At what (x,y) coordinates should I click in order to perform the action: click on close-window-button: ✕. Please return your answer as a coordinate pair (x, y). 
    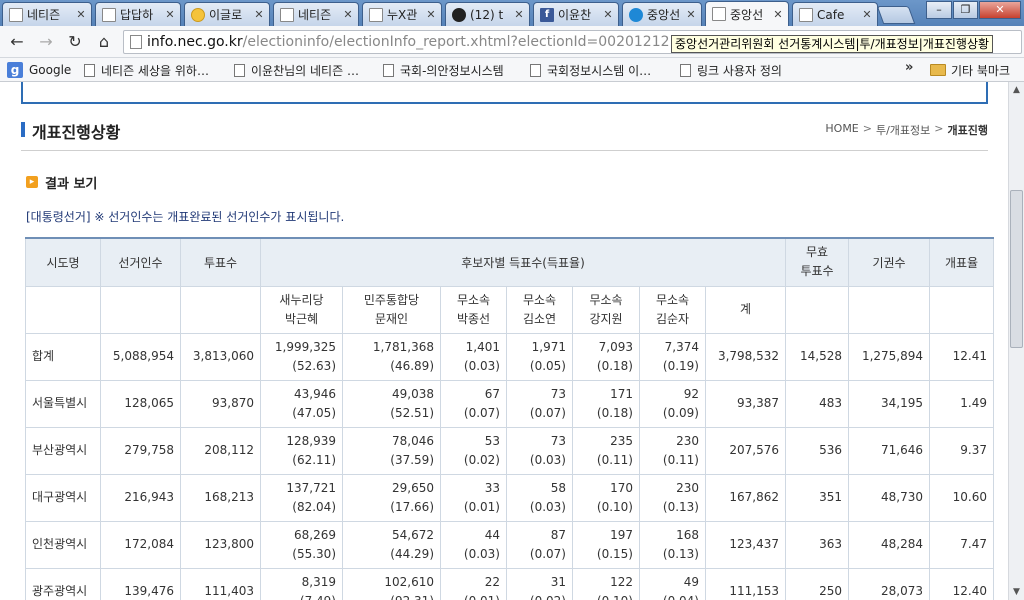
    Looking at the image, I should click on (1000, 10).